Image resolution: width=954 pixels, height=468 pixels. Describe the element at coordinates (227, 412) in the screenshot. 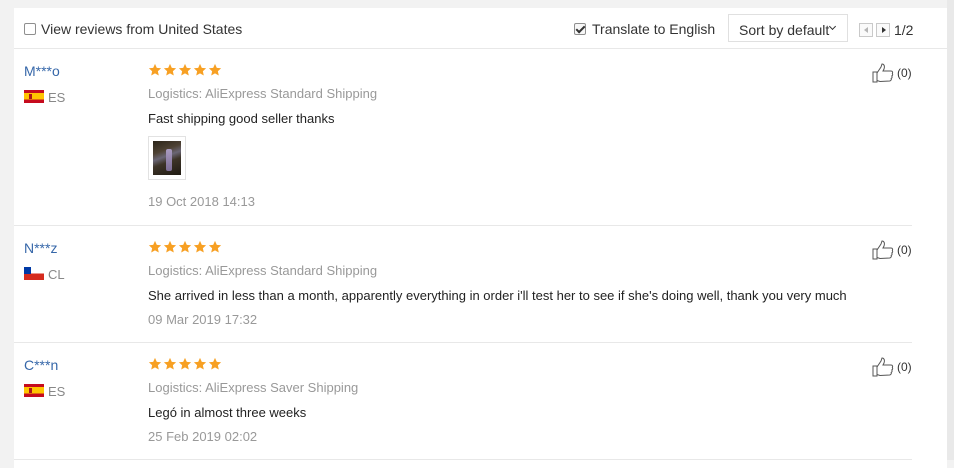

I see `review-text: Legó in almost three weeks` at that location.